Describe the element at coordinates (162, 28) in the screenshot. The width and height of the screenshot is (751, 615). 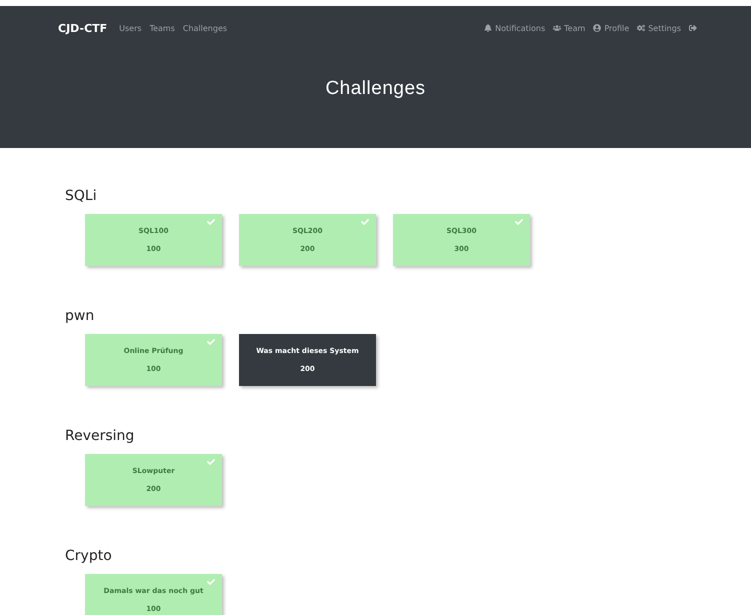
I see `nav-link: Teams` at that location.